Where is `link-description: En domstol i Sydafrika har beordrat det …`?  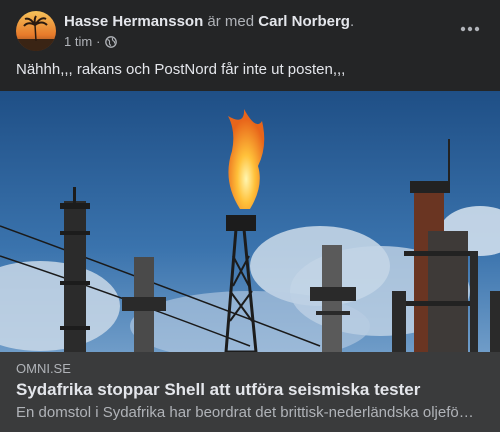 link-description: En domstol i Sydafrika har beordrat det … is located at coordinates (245, 412).